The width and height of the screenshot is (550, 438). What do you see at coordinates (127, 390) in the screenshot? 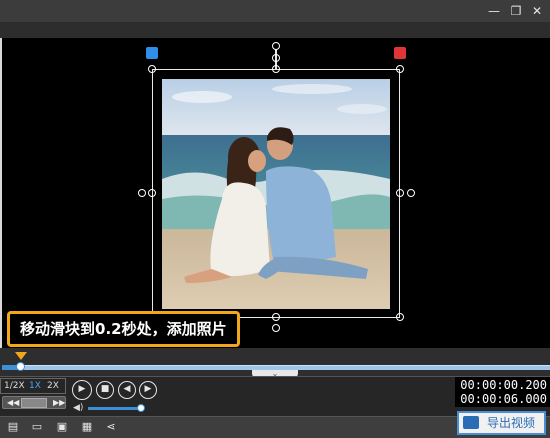
I see `prev-frame-button: ◀` at bounding box center [127, 390].